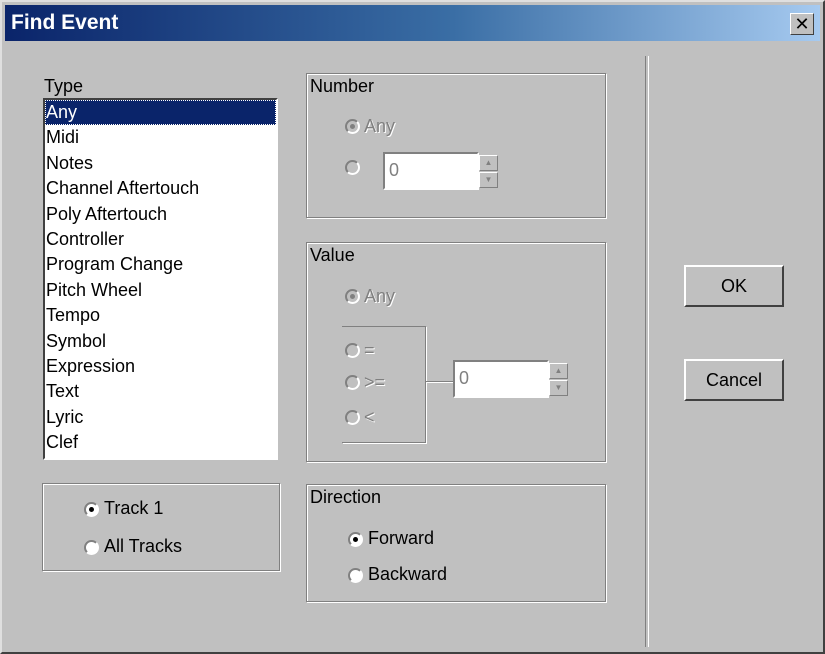 The width and height of the screenshot is (825, 654). I want to click on close-button: ✕, so click(802, 24).